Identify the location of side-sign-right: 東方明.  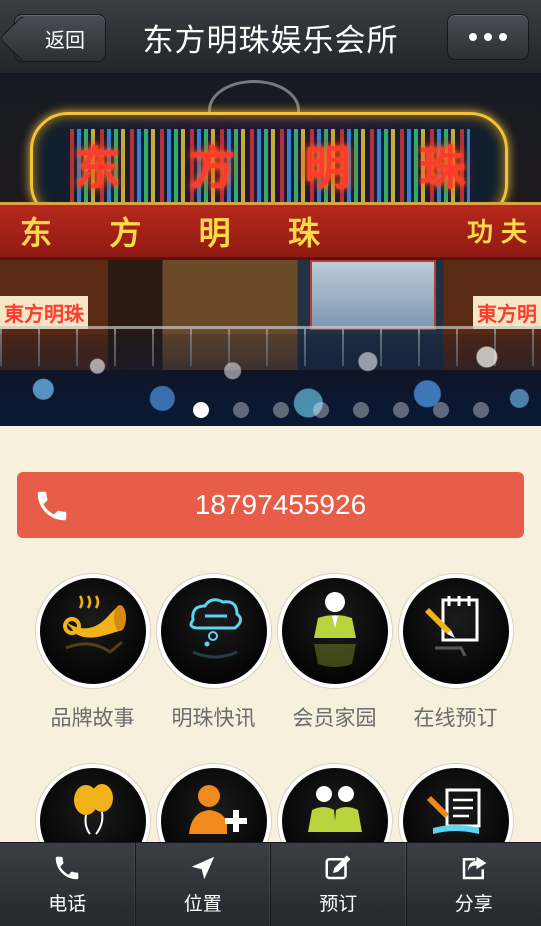
(507, 312).